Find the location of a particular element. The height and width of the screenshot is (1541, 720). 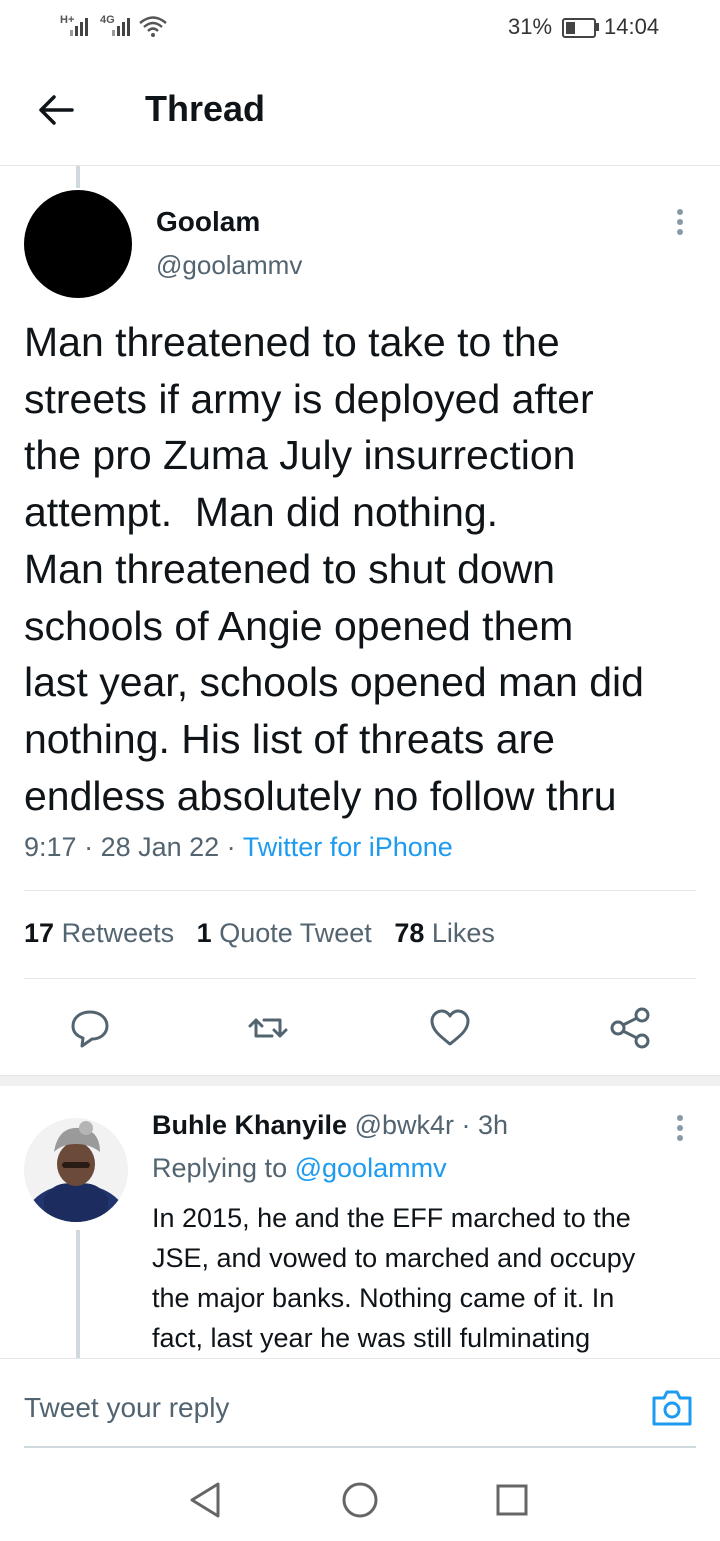

reply-header: Buhle Khanyile @bwk4r · 3h is located at coordinates (330, 1125).